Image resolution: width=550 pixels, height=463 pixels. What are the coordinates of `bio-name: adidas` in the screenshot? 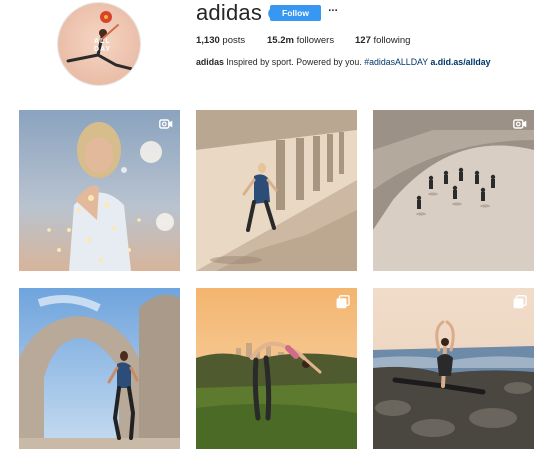 It's located at (210, 62).